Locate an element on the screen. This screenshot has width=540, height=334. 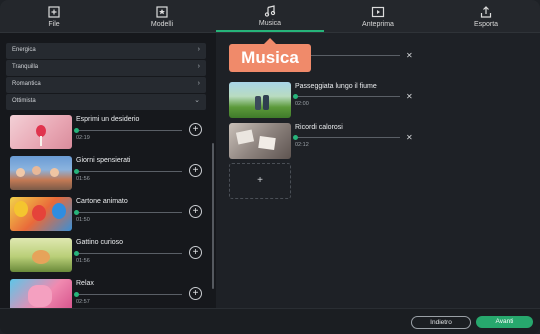
music-note-icon is located at coordinates (270, 10).